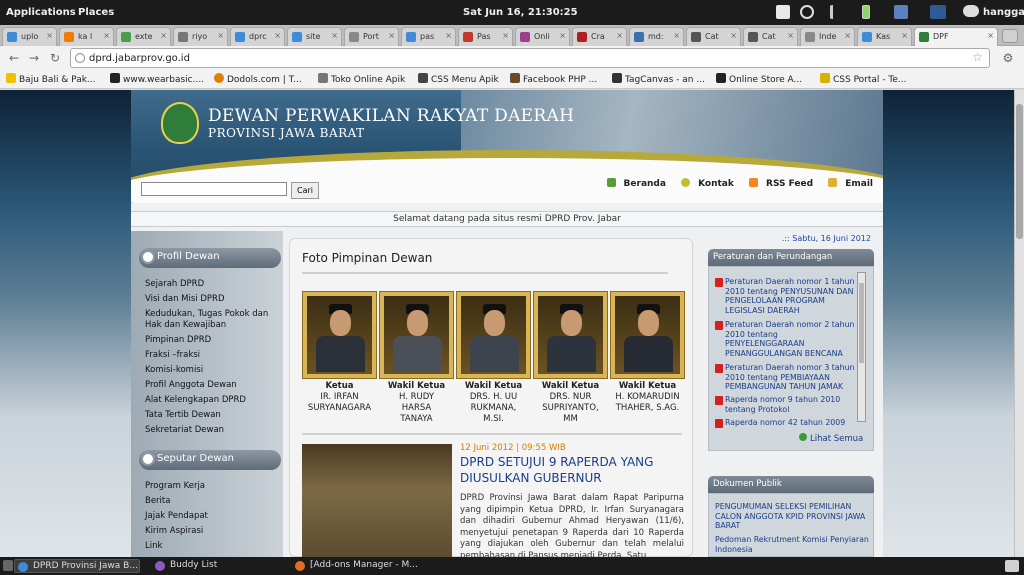  Describe the element at coordinates (143, 36) in the screenshot. I see `tab-3: exte ×` at that location.